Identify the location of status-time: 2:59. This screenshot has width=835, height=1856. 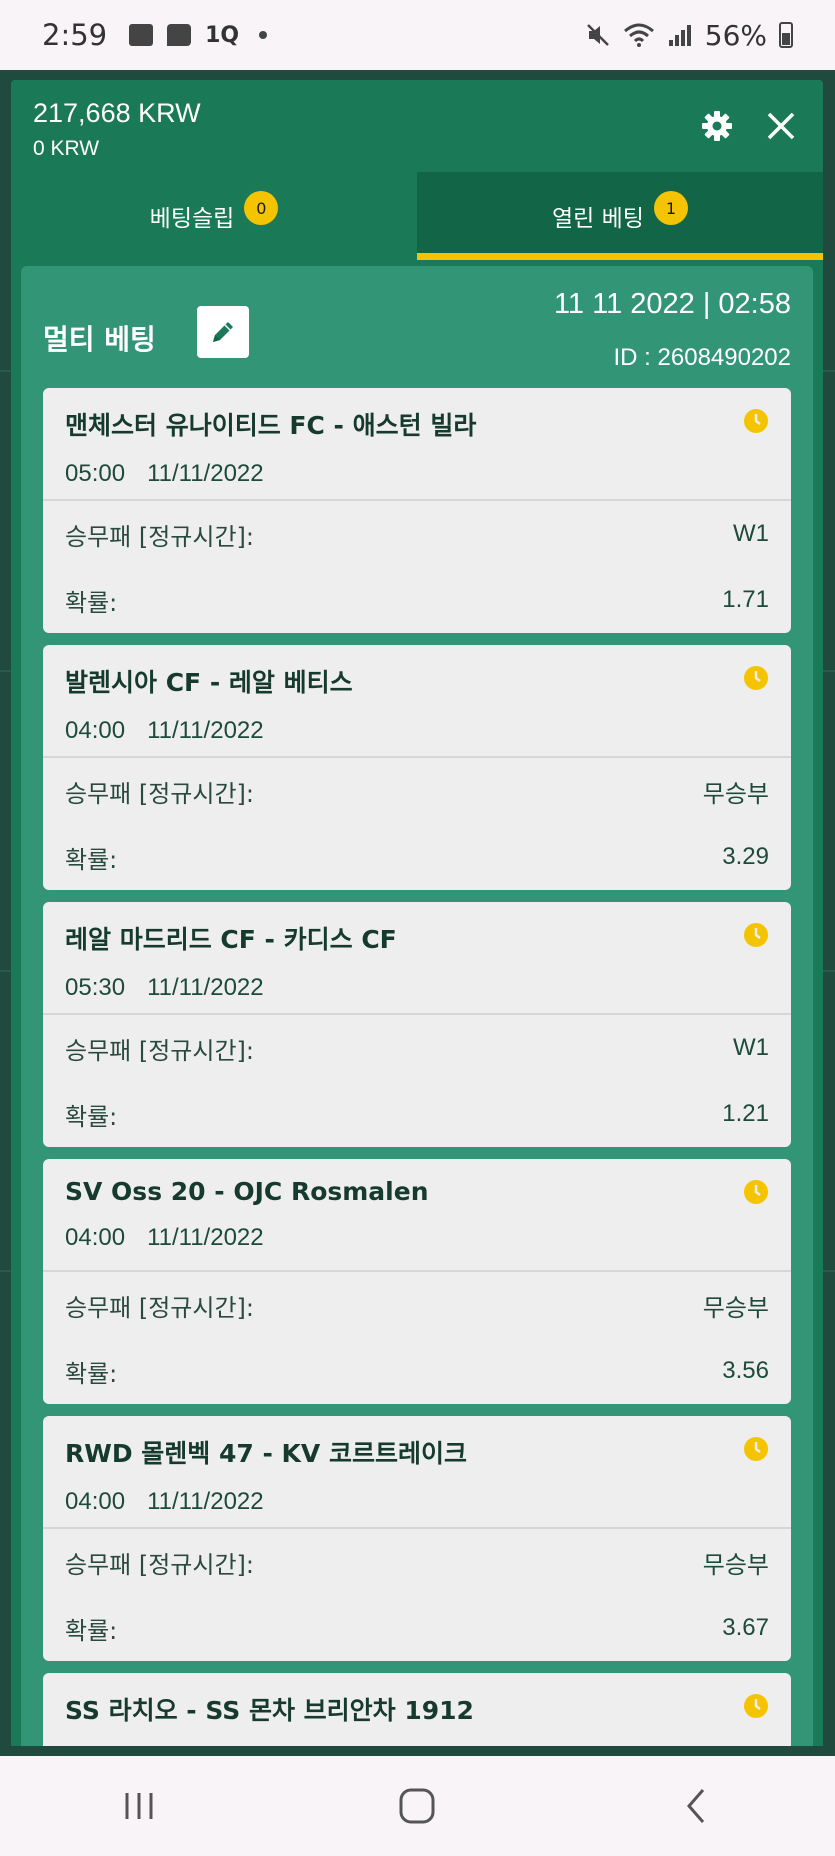
(75, 35).